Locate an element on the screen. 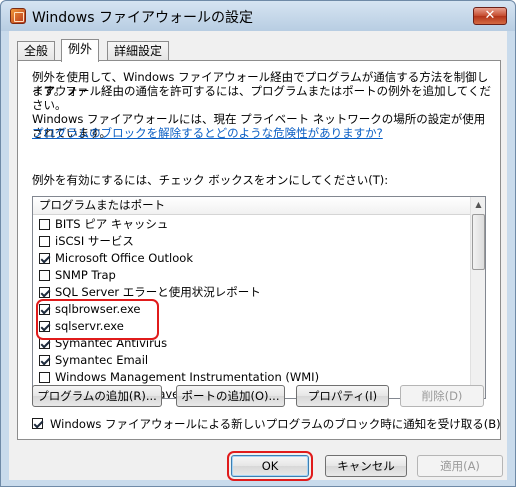 The height and width of the screenshot is (487, 516). ok-button: OK is located at coordinates (270, 466).